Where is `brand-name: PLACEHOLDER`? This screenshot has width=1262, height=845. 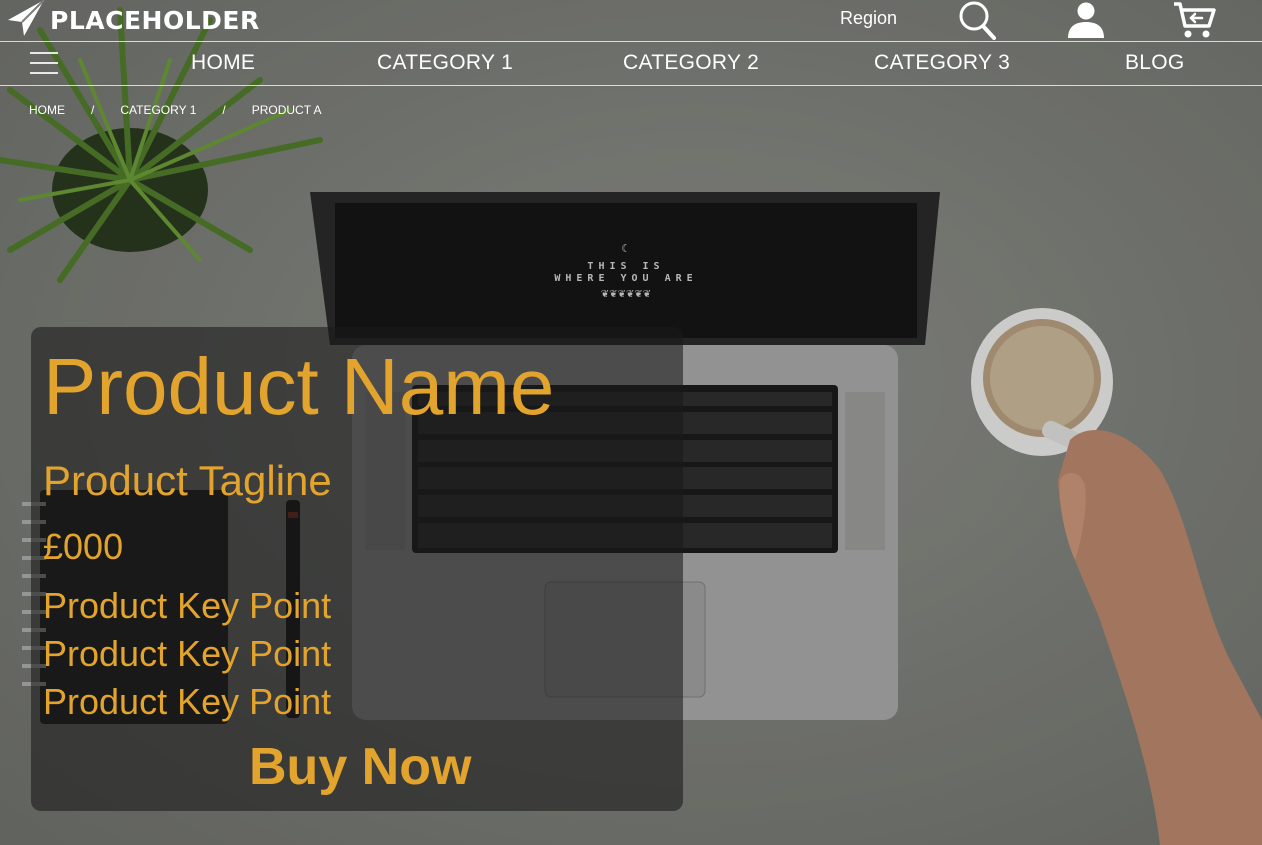 brand-name: PLACEHOLDER is located at coordinates (155, 20).